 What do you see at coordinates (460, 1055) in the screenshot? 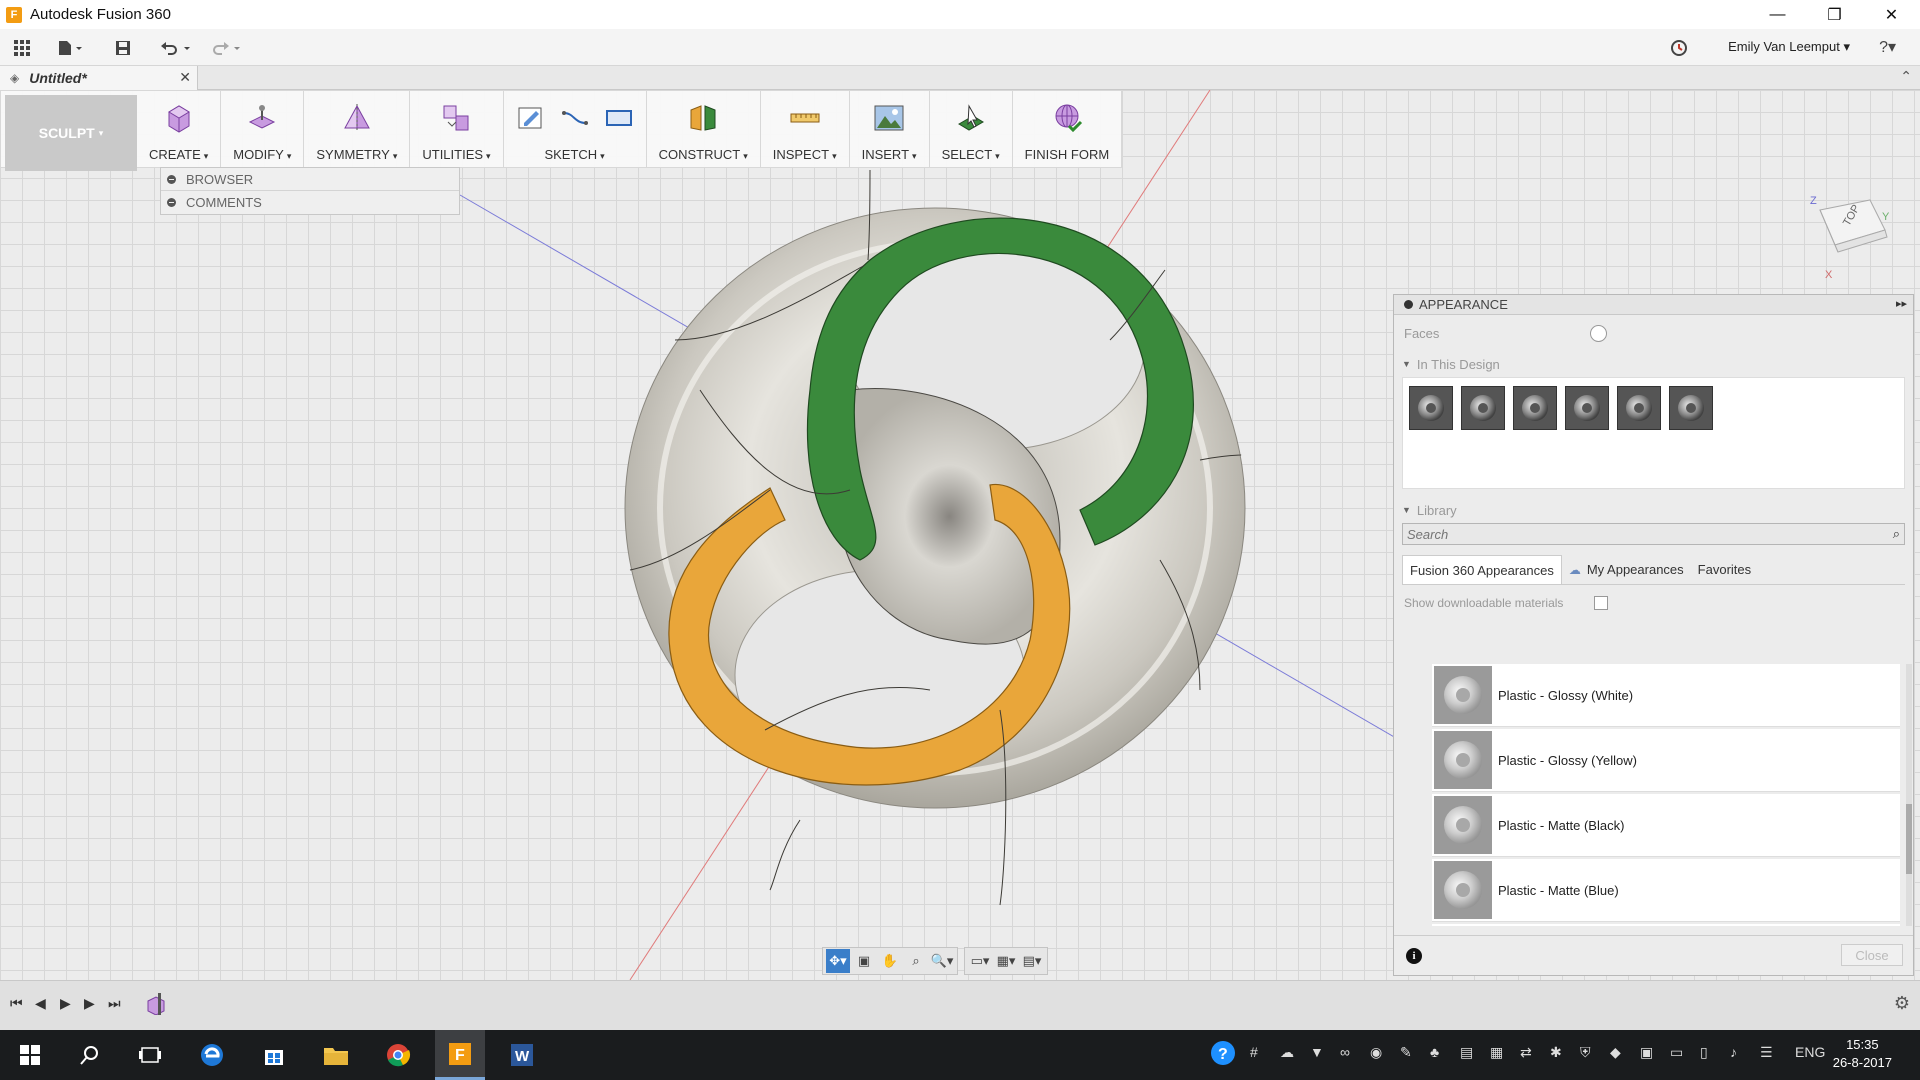
I see `fusion-360-taskbar-icon: F` at bounding box center [460, 1055].